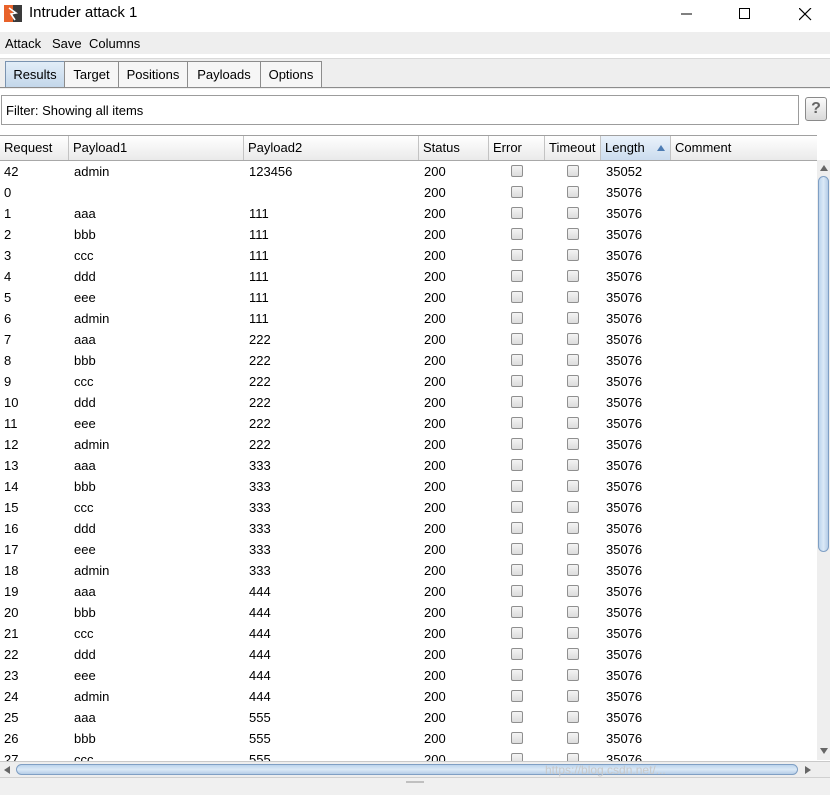 This screenshot has height=795, width=830. I want to click on horizontal-scrollbar, so click(415, 769).